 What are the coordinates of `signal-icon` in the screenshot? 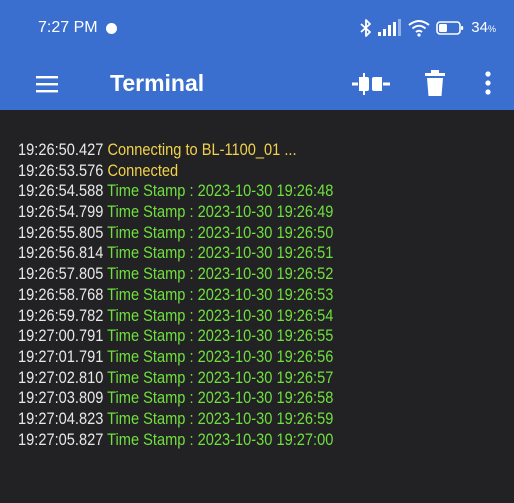 It's located at (390, 27).